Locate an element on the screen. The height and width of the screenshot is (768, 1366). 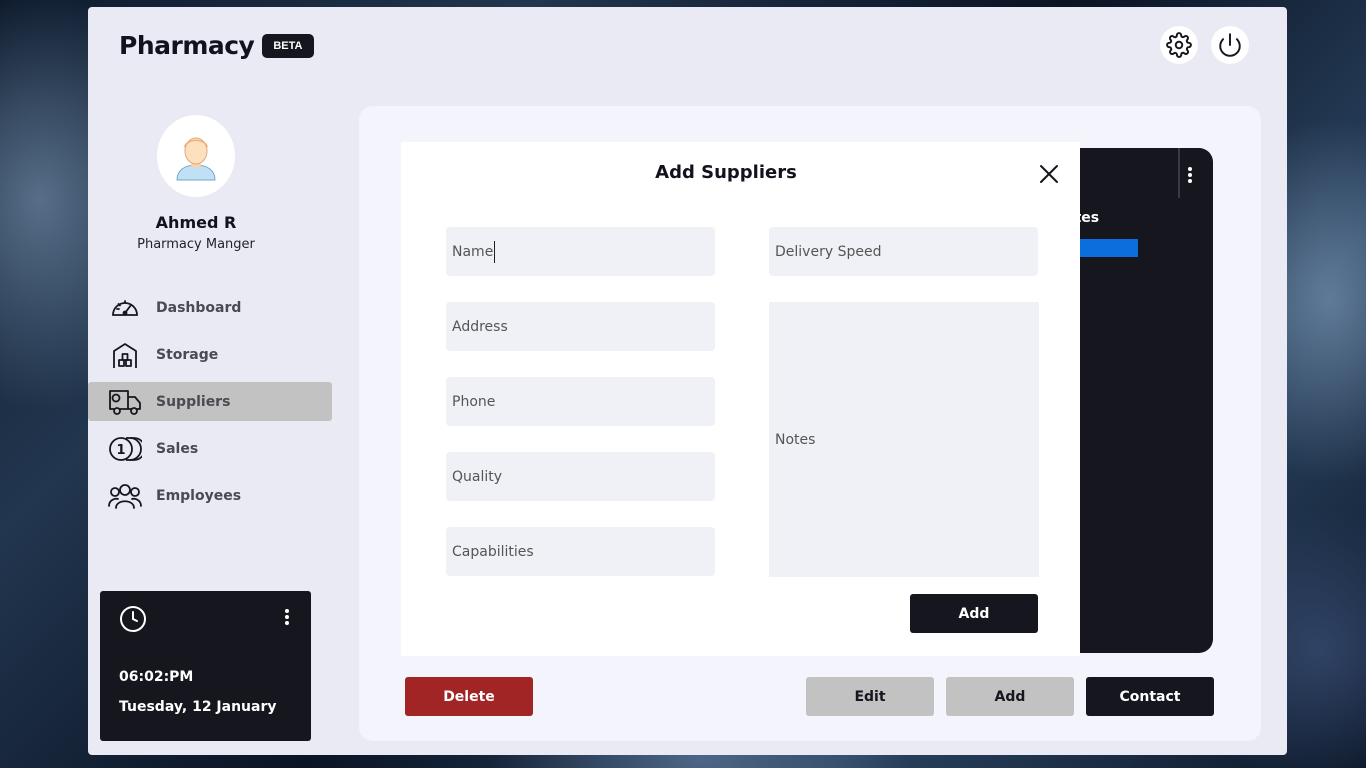
sidebar-item-suppliers: Suppliers is located at coordinates (210, 401).